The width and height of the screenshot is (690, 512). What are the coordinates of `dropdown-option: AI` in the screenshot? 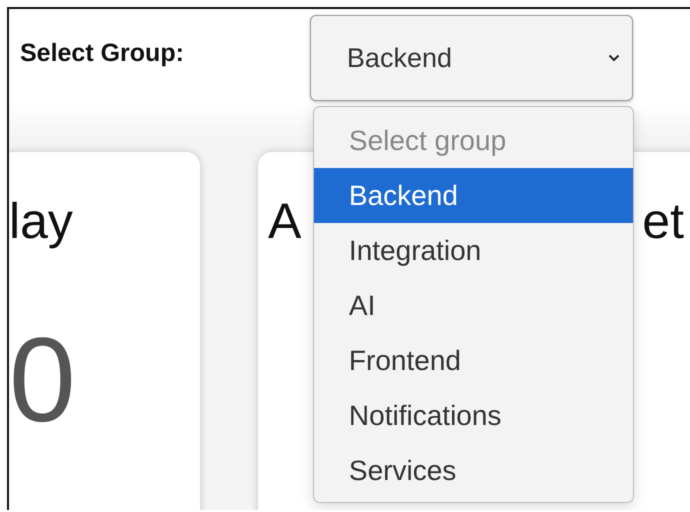 It's located at (473, 305).